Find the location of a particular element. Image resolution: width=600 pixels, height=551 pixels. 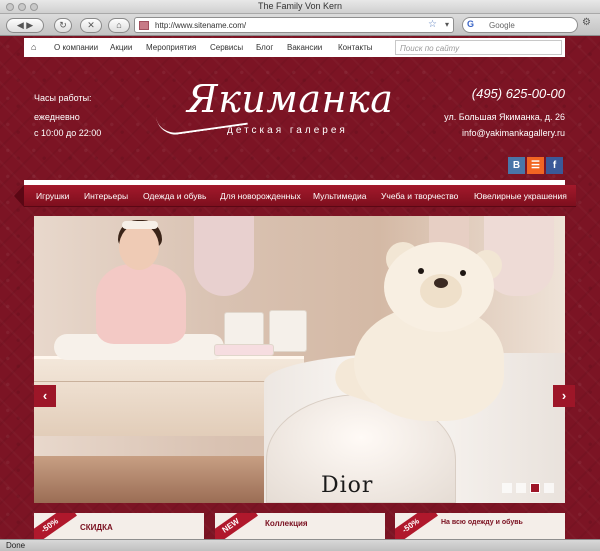

facebook-icon: f is located at coordinates (554, 165).